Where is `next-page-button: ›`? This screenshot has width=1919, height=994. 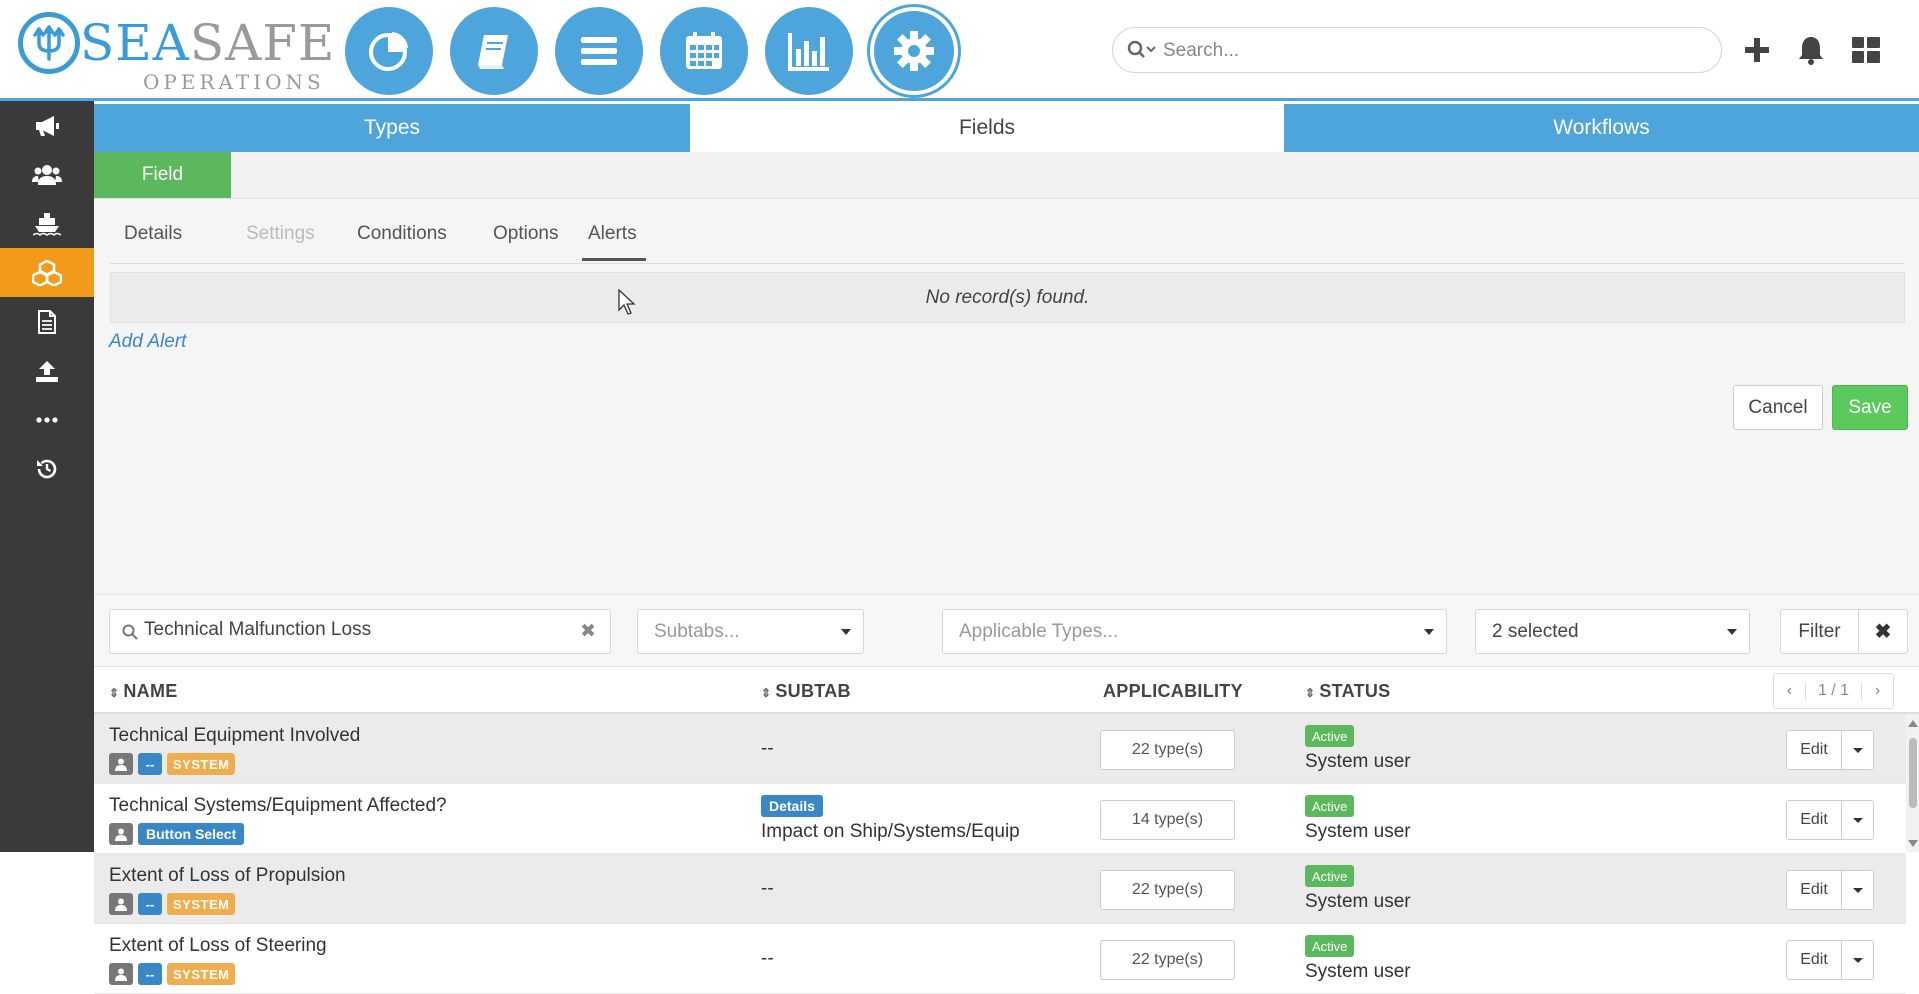
next-page-button: › is located at coordinates (1877, 691).